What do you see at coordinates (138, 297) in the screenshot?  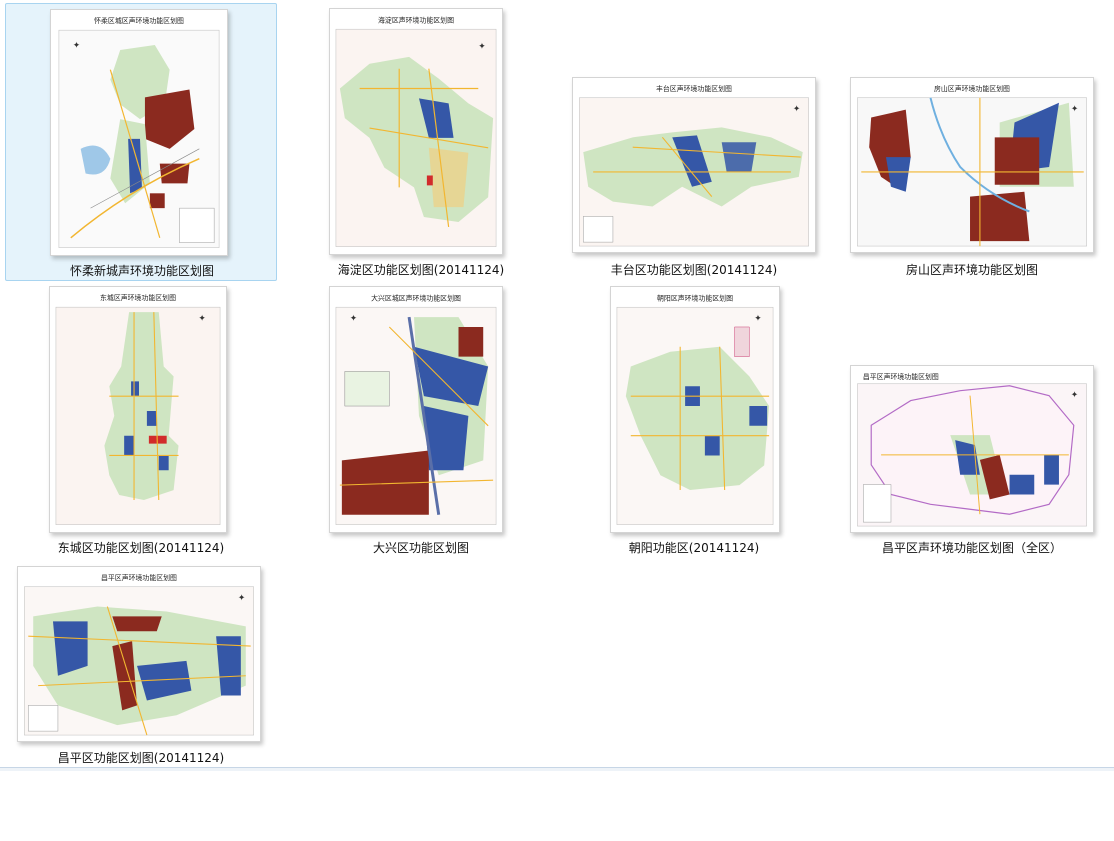 I see `map-title: 东城区声环境功能区划图` at bounding box center [138, 297].